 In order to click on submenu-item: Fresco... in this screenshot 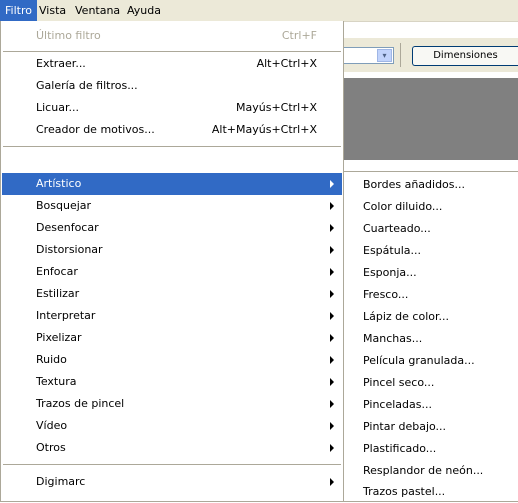, I will do `click(431, 295)`.